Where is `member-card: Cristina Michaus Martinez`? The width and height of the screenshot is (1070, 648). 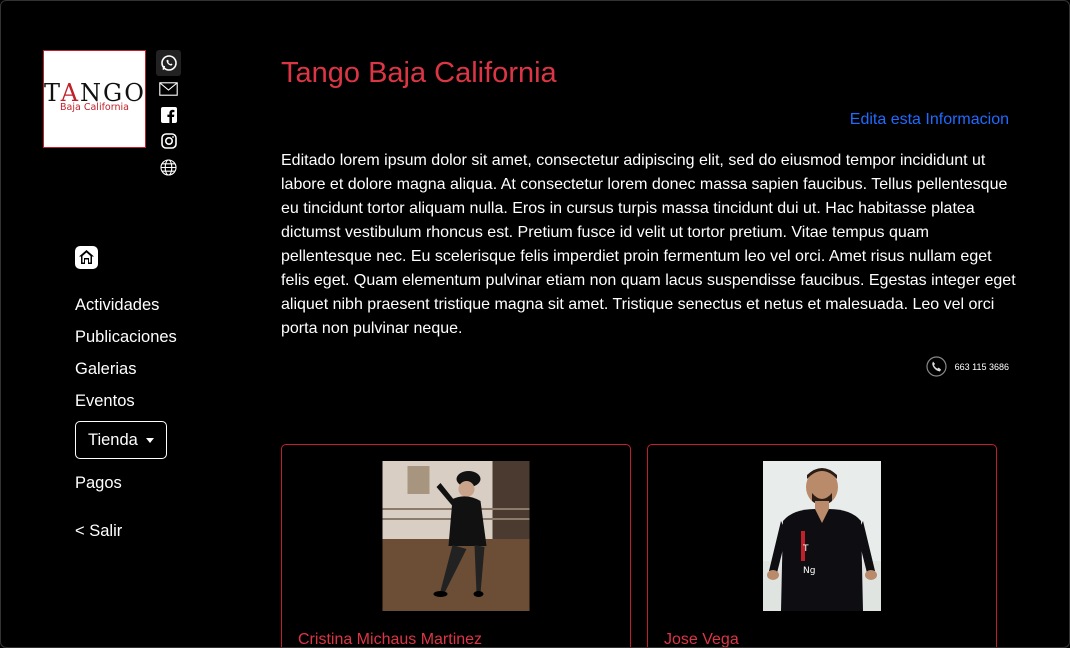 member-card: Cristina Michaus Martinez is located at coordinates (456, 546).